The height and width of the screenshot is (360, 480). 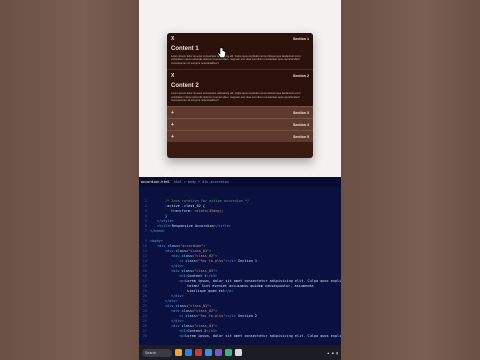 What do you see at coordinates (178, 352) in the screenshot?
I see `file-explorer-icon` at bounding box center [178, 352].